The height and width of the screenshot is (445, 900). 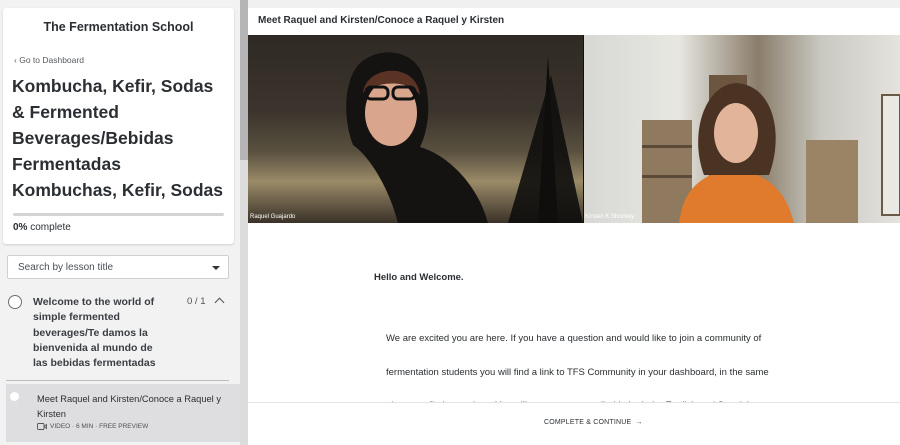 I want to click on video-icon, so click(x=42, y=426).